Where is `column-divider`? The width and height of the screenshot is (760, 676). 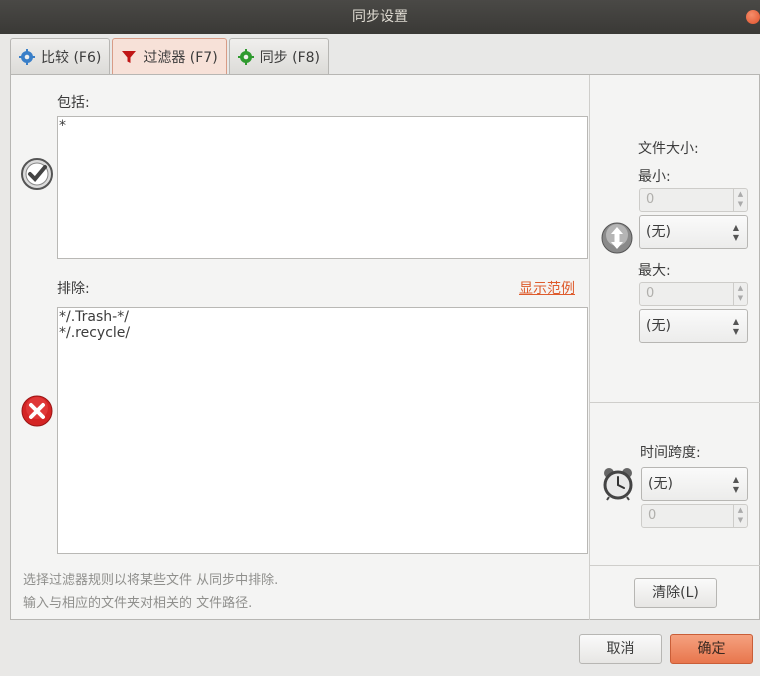
column-divider is located at coordinates (589, 347).